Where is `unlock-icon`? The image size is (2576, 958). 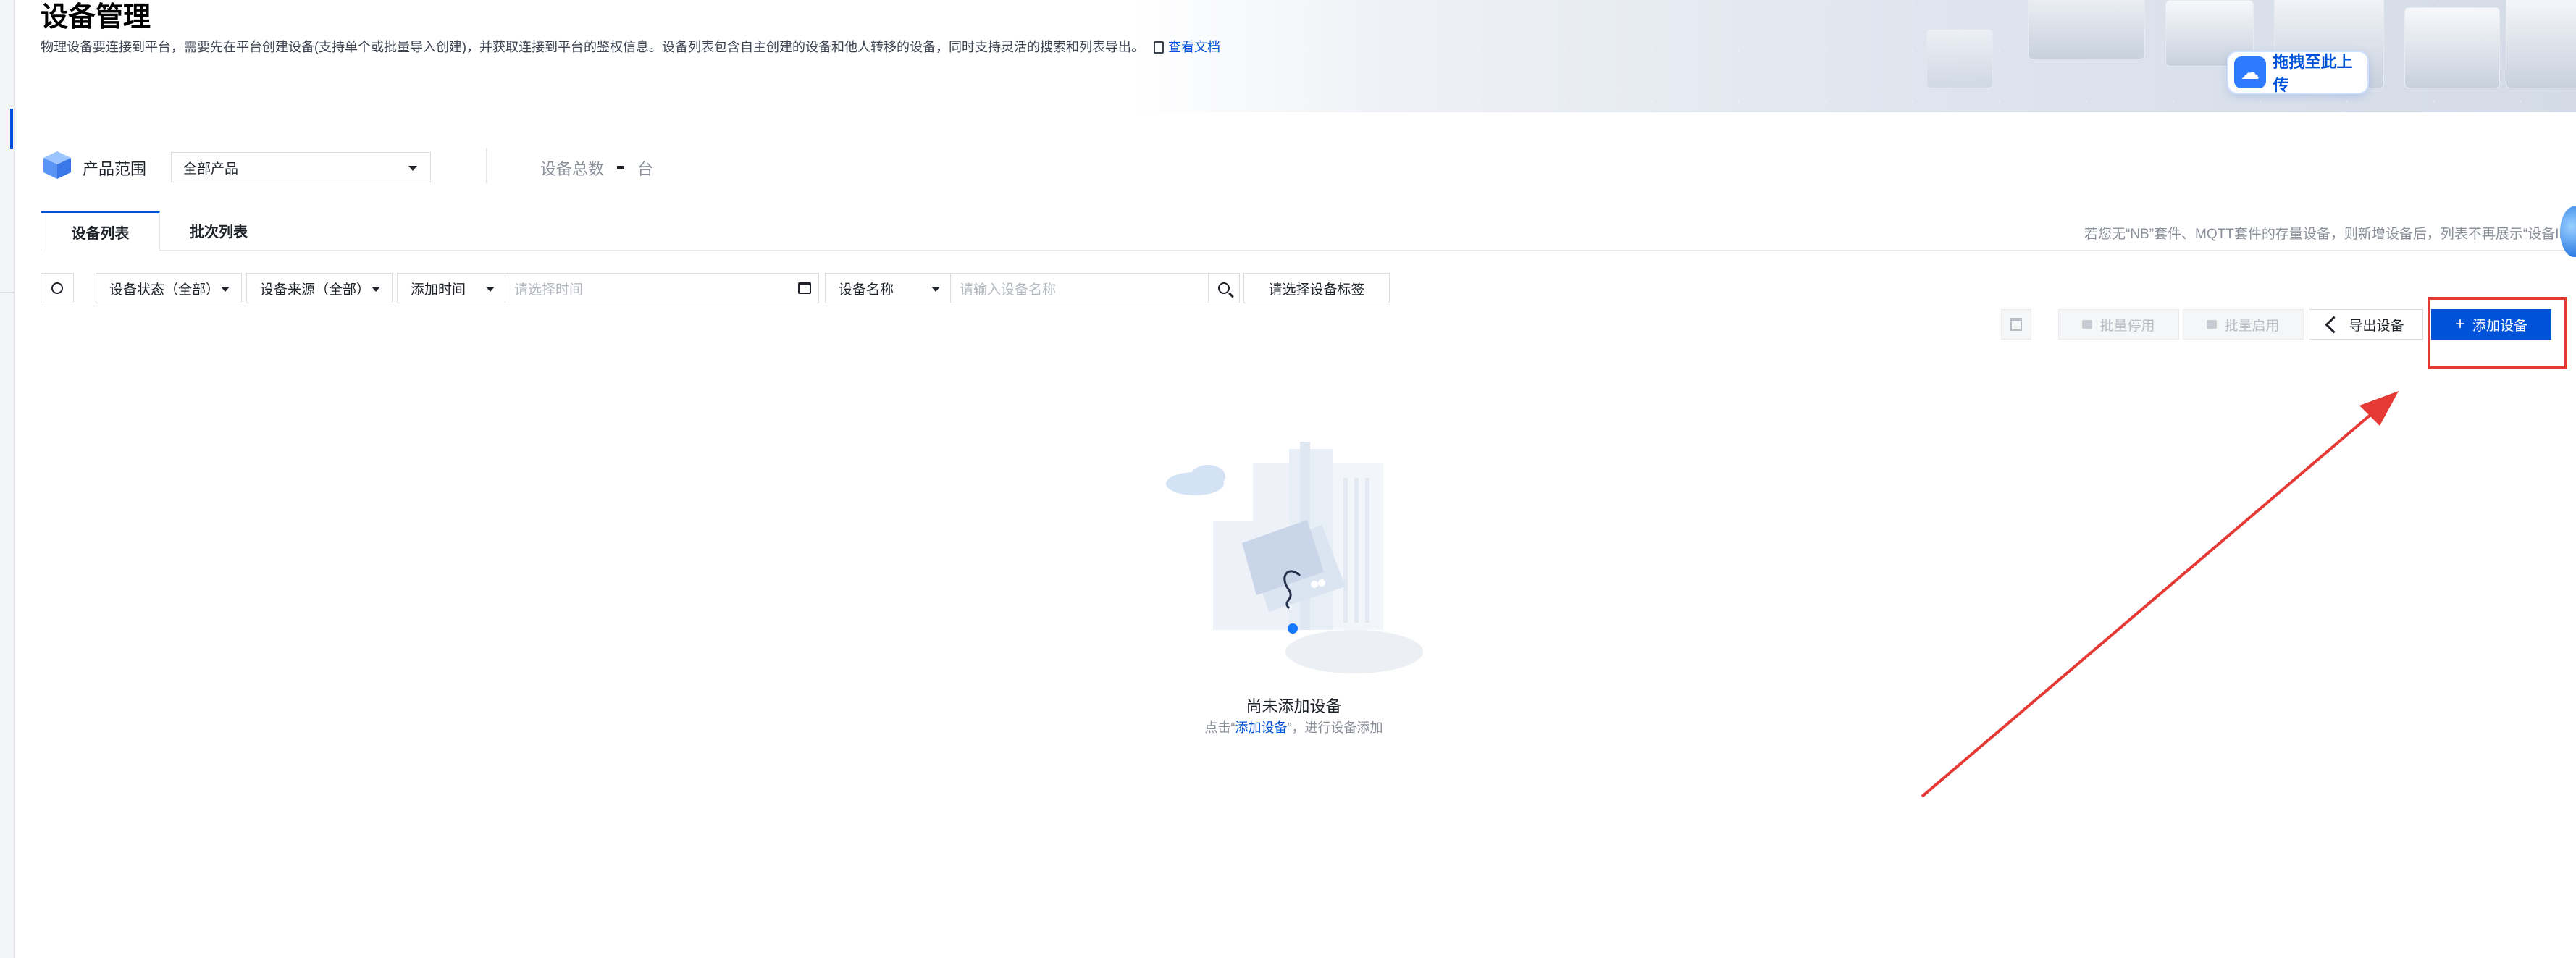 unlock-icon is located at coordinates (2212, 324).